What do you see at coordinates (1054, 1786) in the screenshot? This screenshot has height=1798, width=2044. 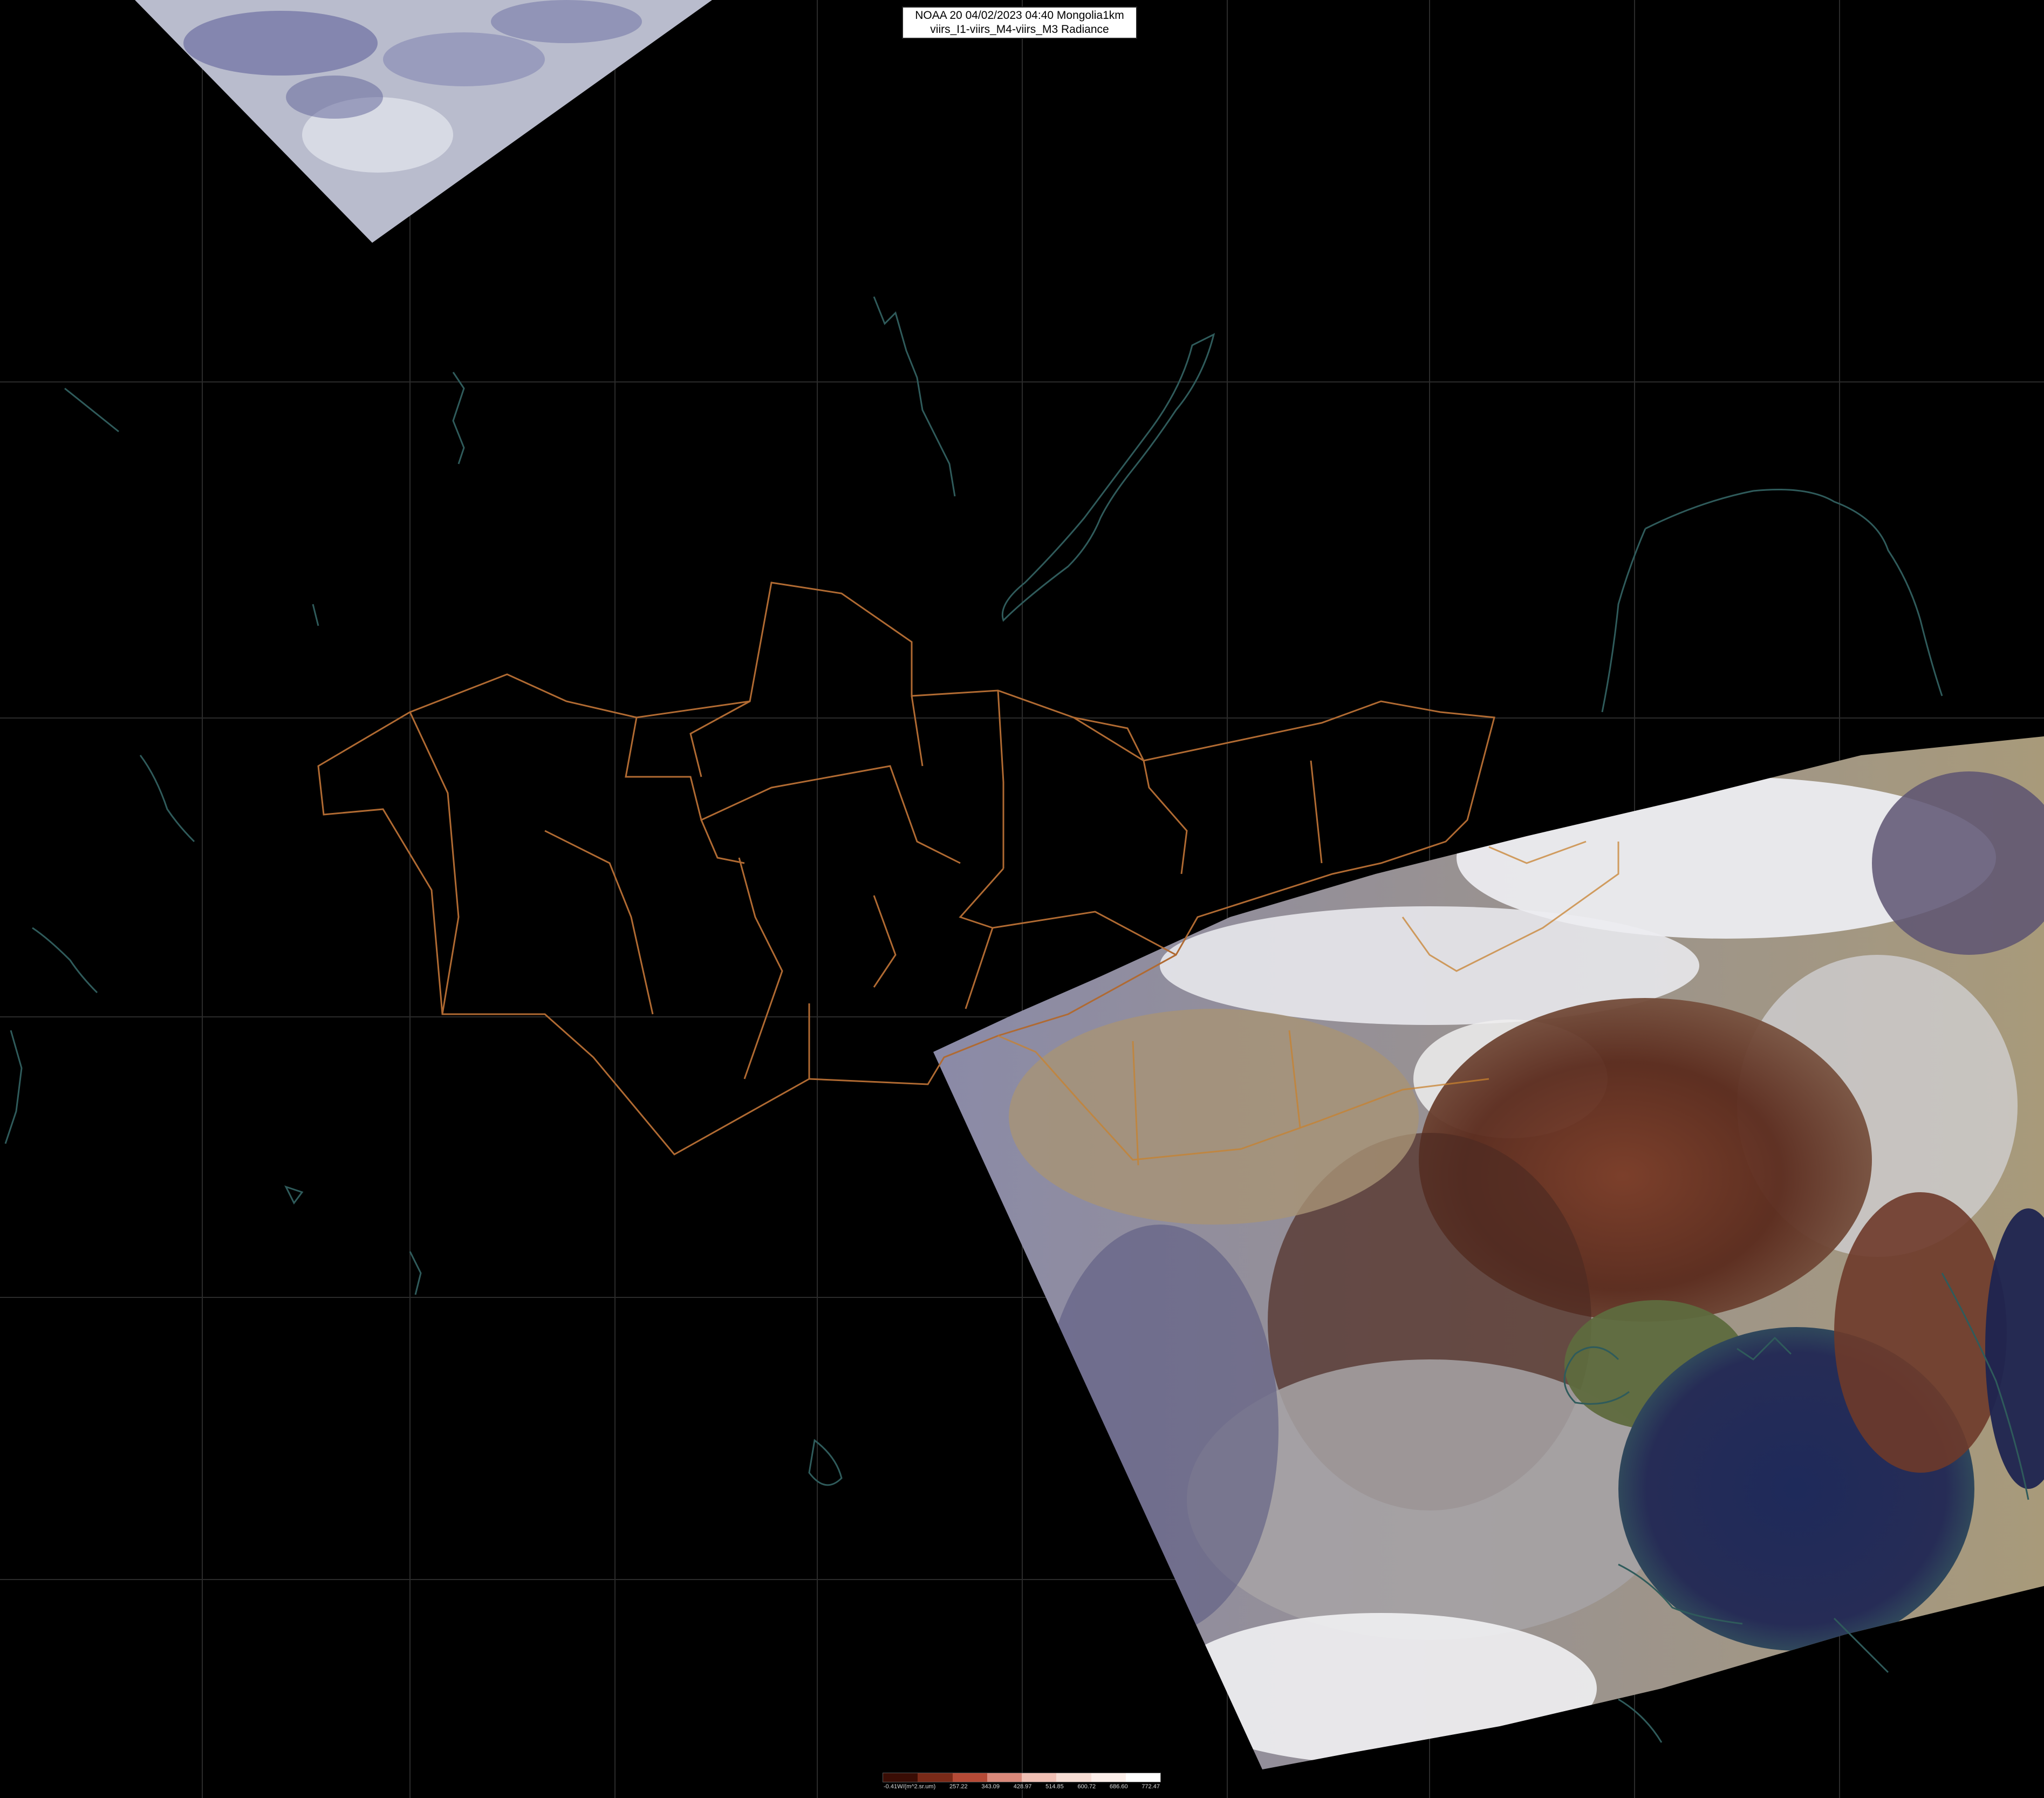 I see `legend-tick: 514.85` at bounding box center [1054, 1786].